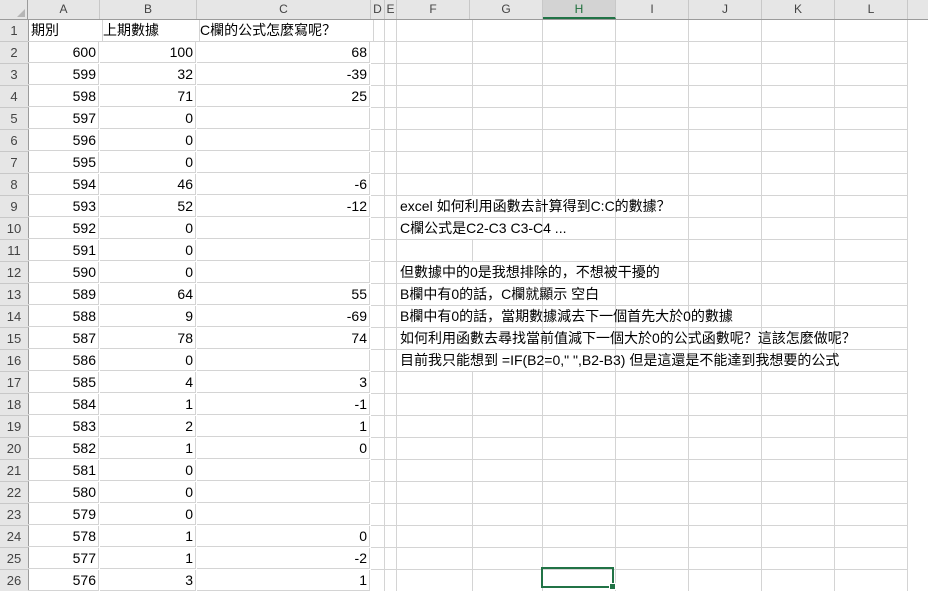 This screenshot has height=591, width=928. What do you see at coordinates (148, 492) in the screenshot?
I see `cell-b-22: 0` at bounding box center [148, 492].